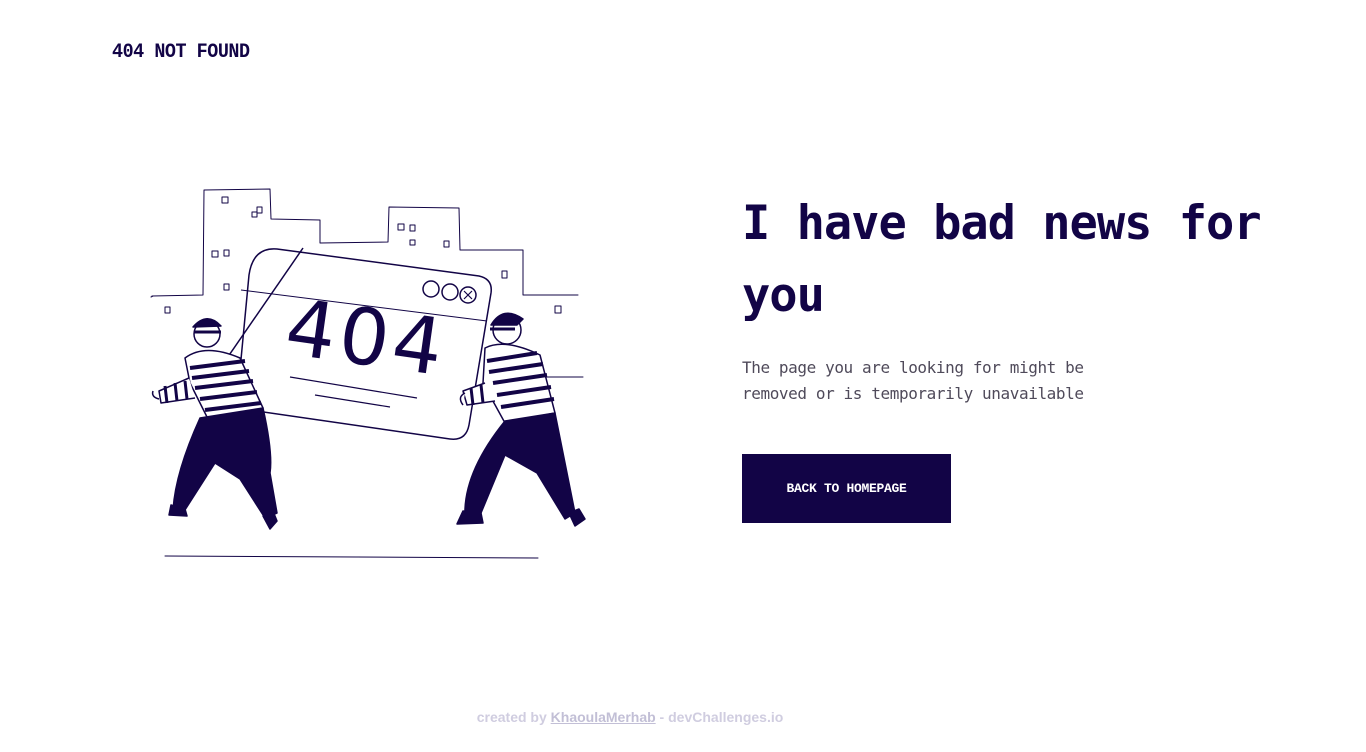 This screenshot has width=1366, height=752. Describe the element at coordinates (603, 717) in the screenshot. I see `footer-author-link: KhaoulaMerhab` at that location.